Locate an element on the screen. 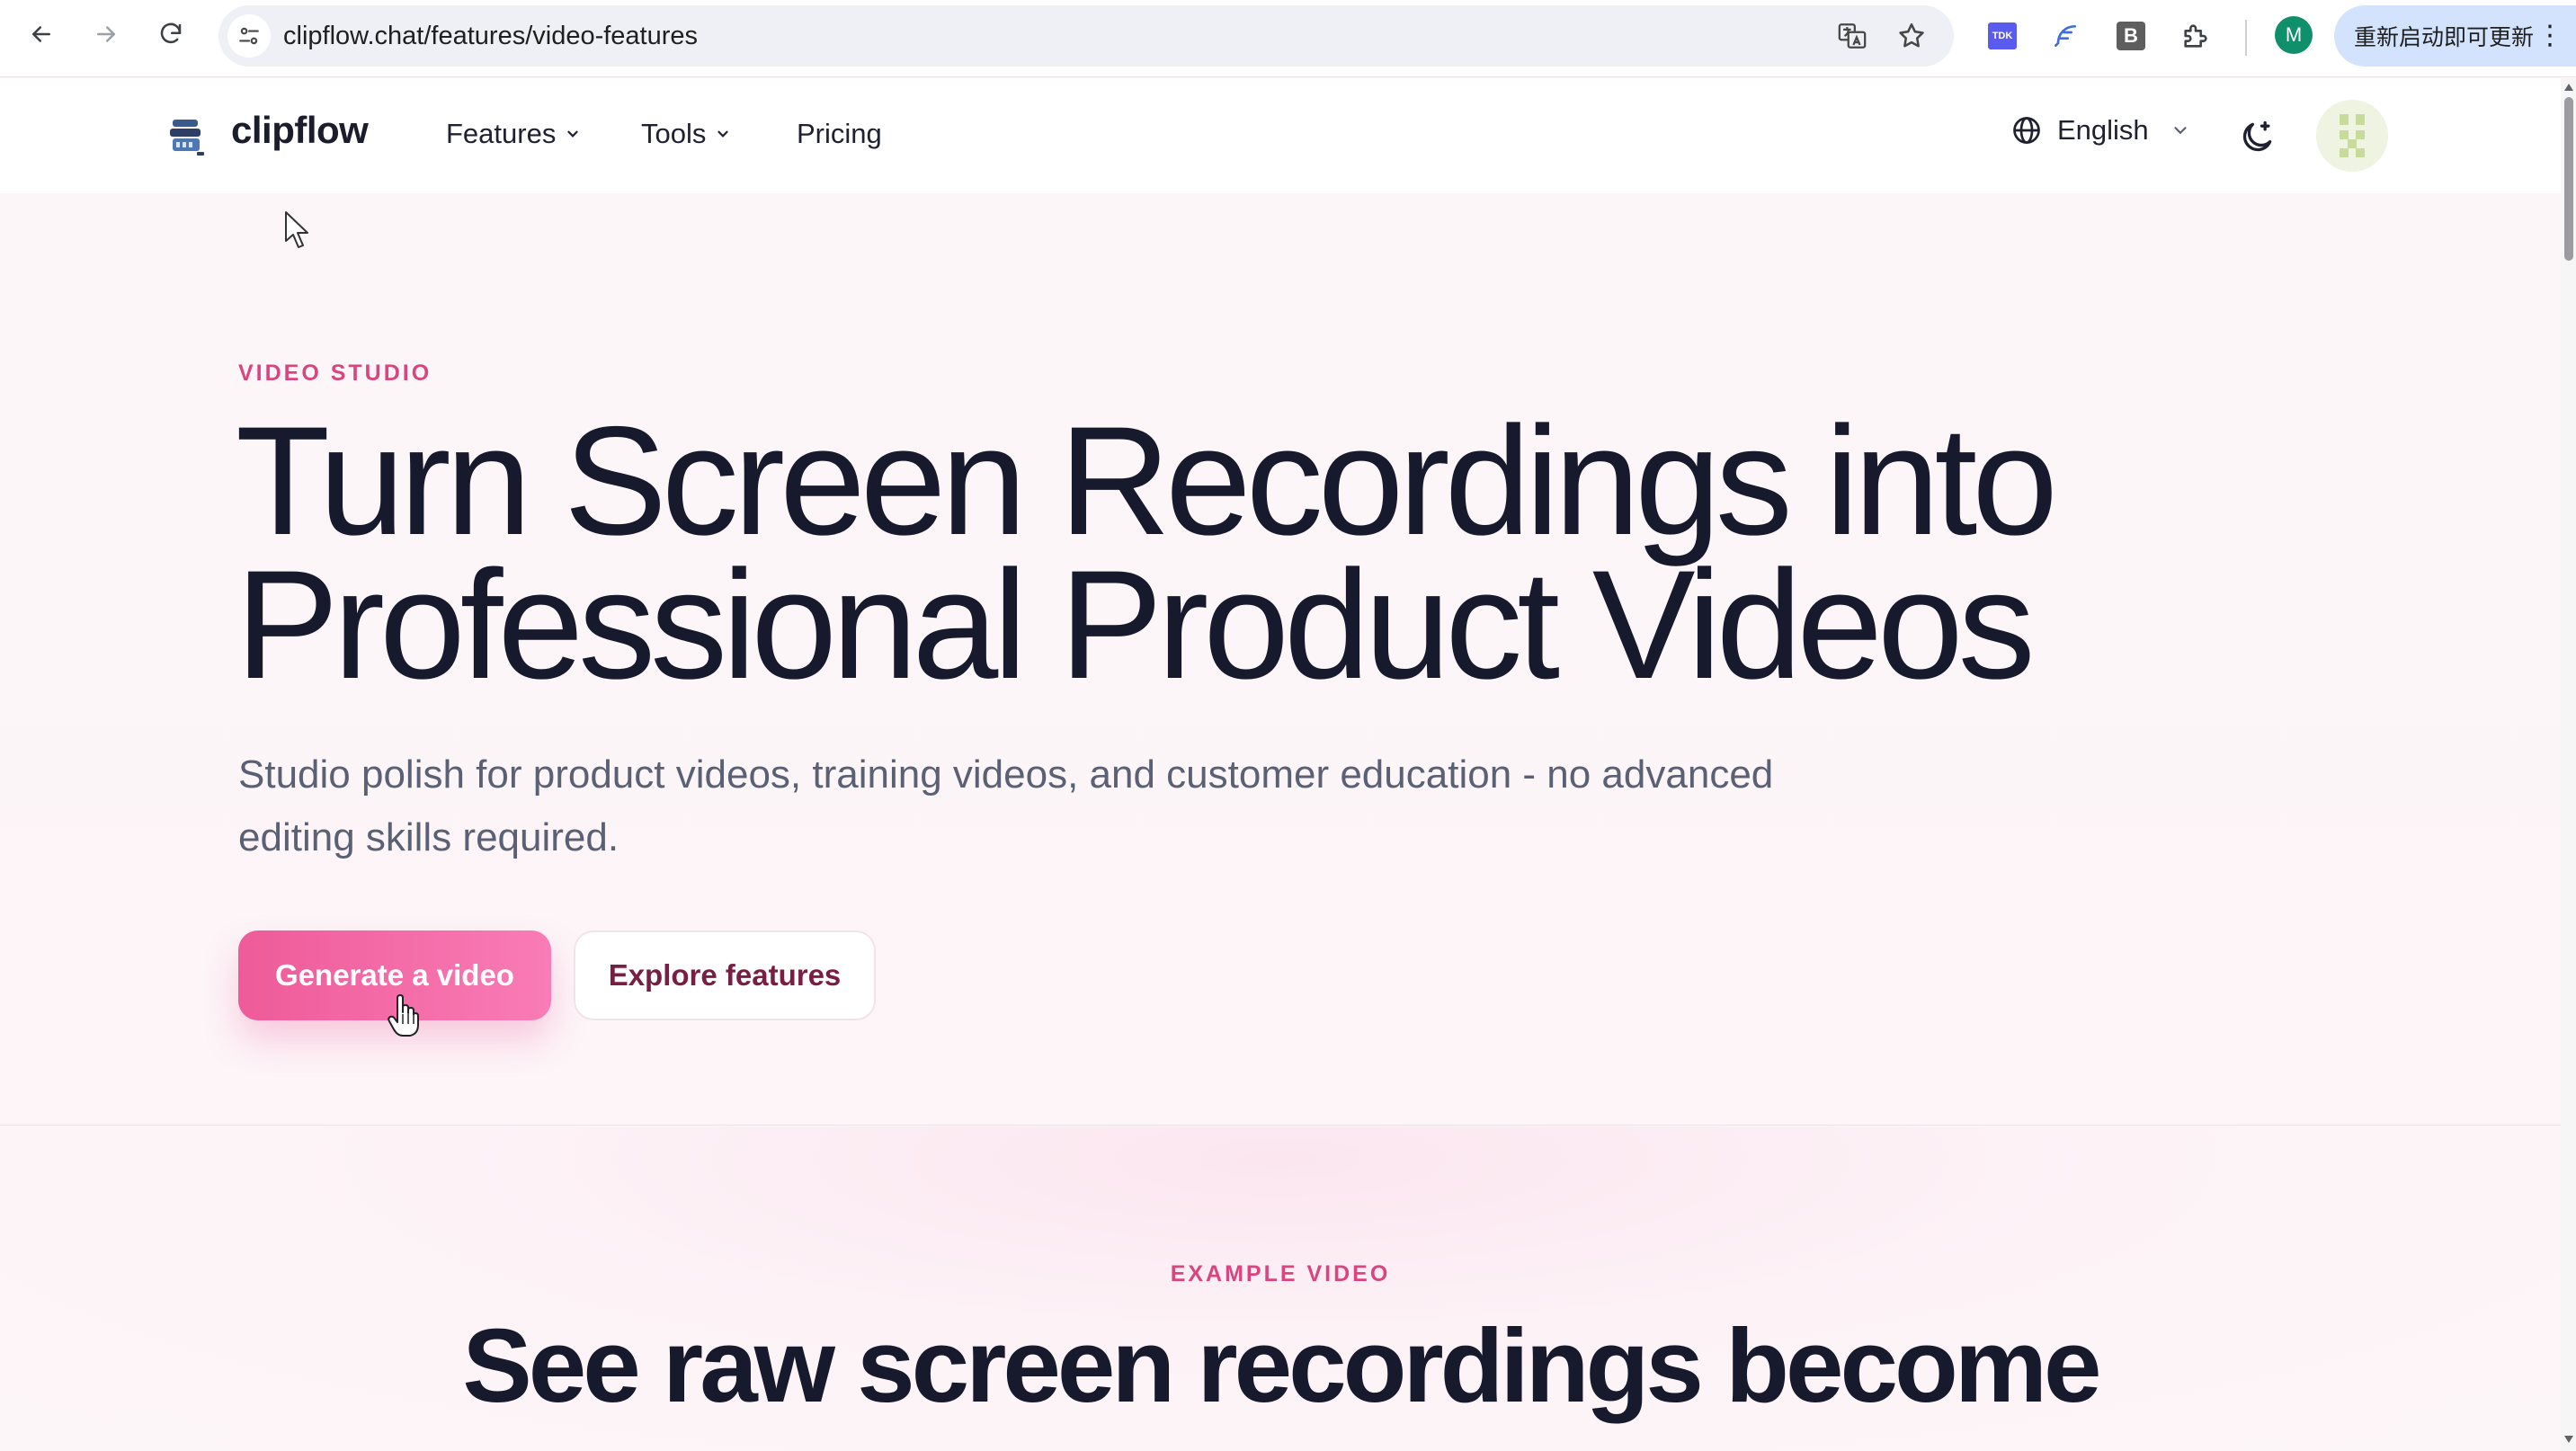  reload-icon is located at coordinates (171, 33).